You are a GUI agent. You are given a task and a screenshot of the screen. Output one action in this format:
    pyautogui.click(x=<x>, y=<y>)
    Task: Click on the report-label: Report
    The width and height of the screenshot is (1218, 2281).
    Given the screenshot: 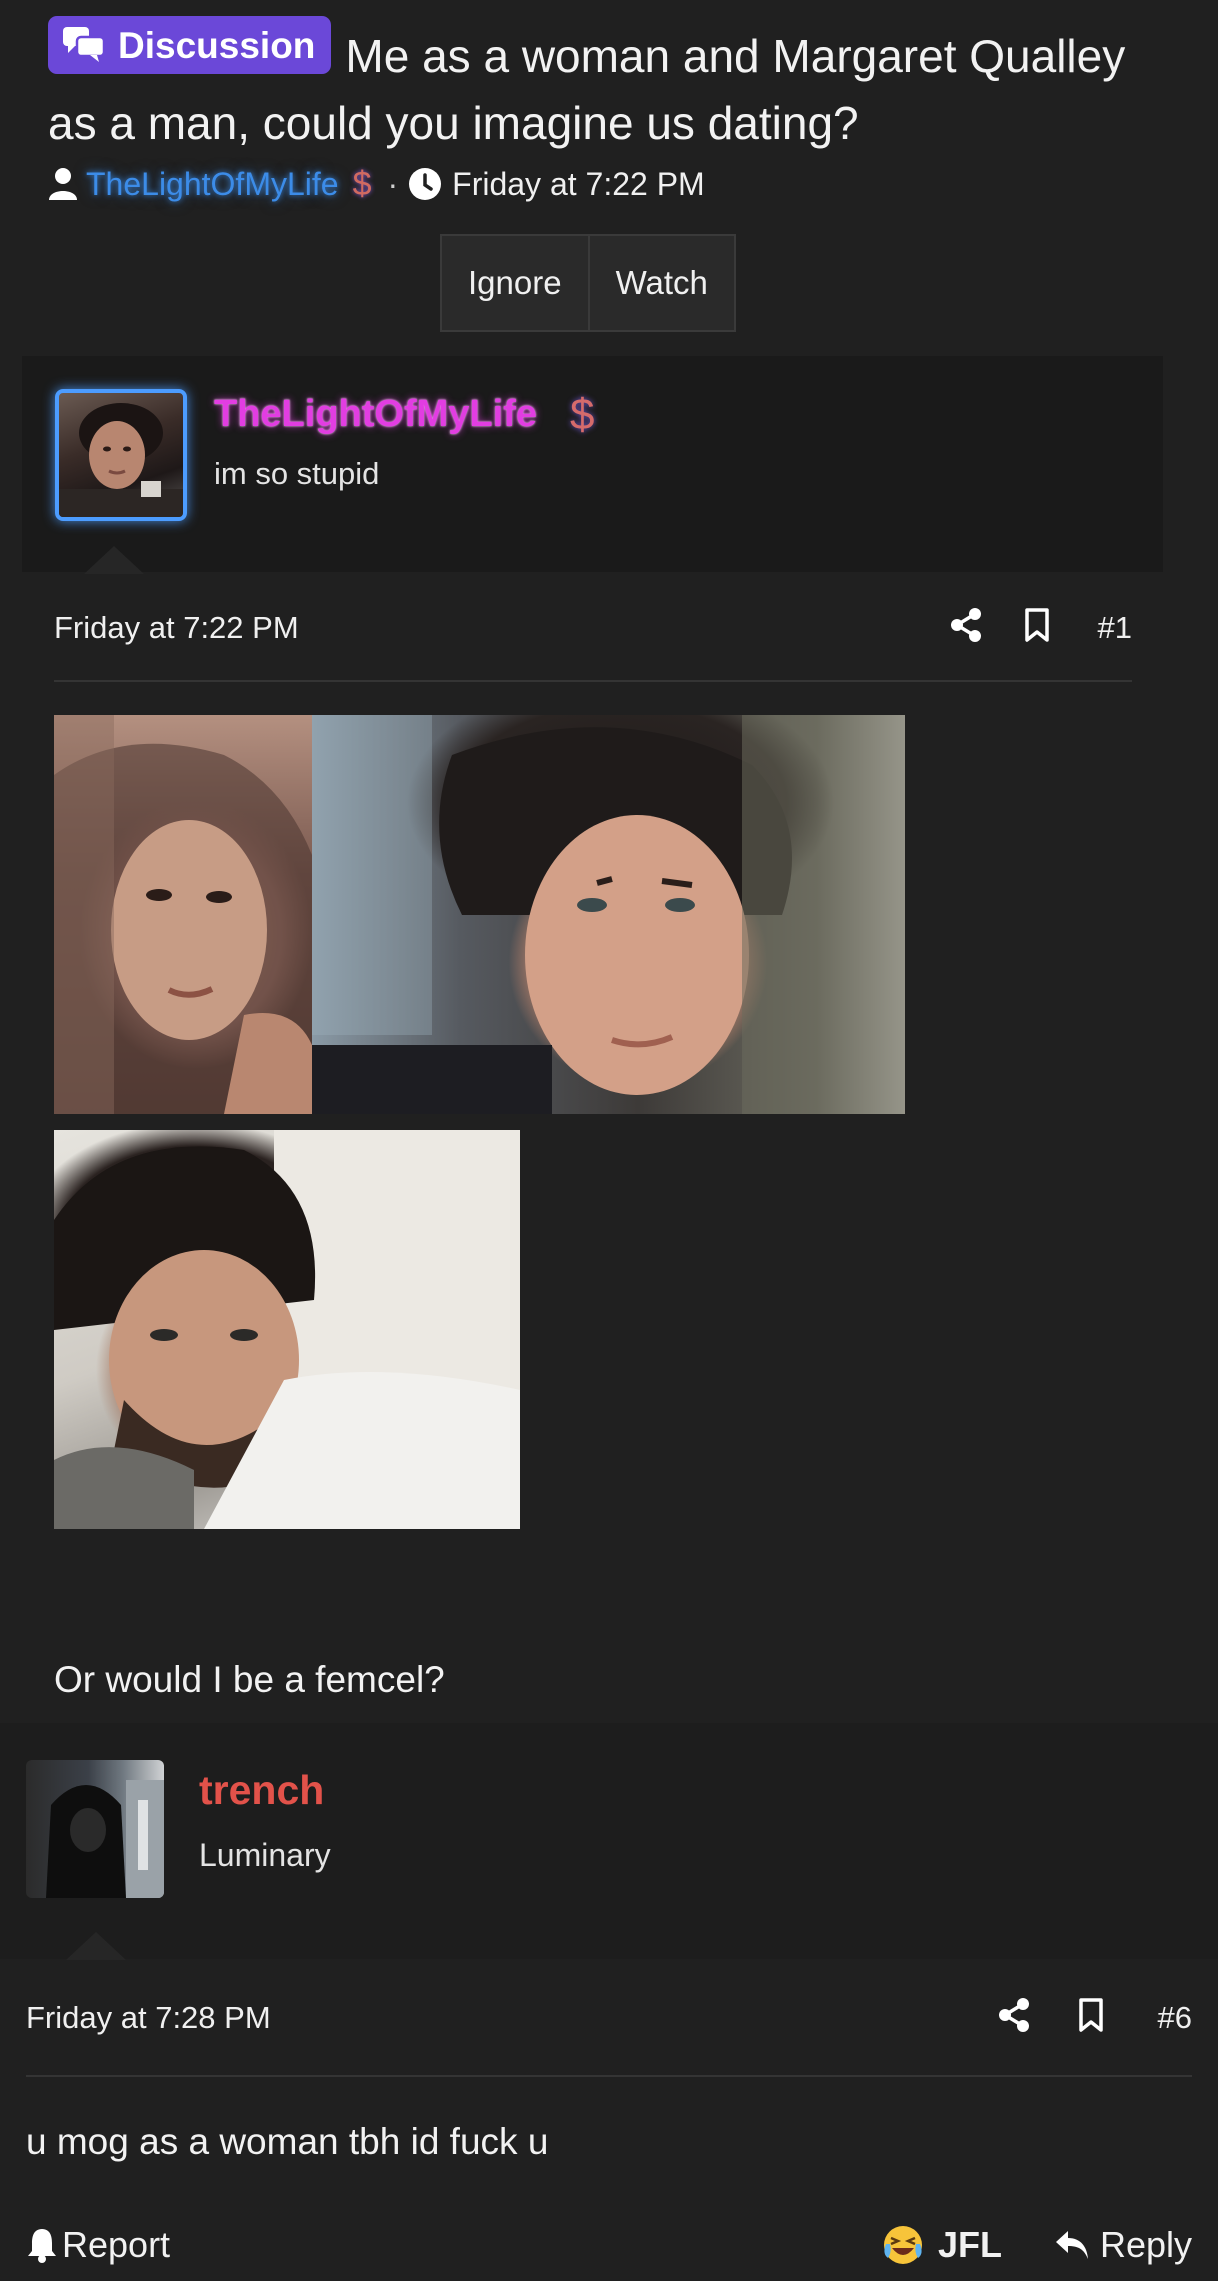 What is the action you would take?
    pyautogui.click(x=116, y=2244)
    